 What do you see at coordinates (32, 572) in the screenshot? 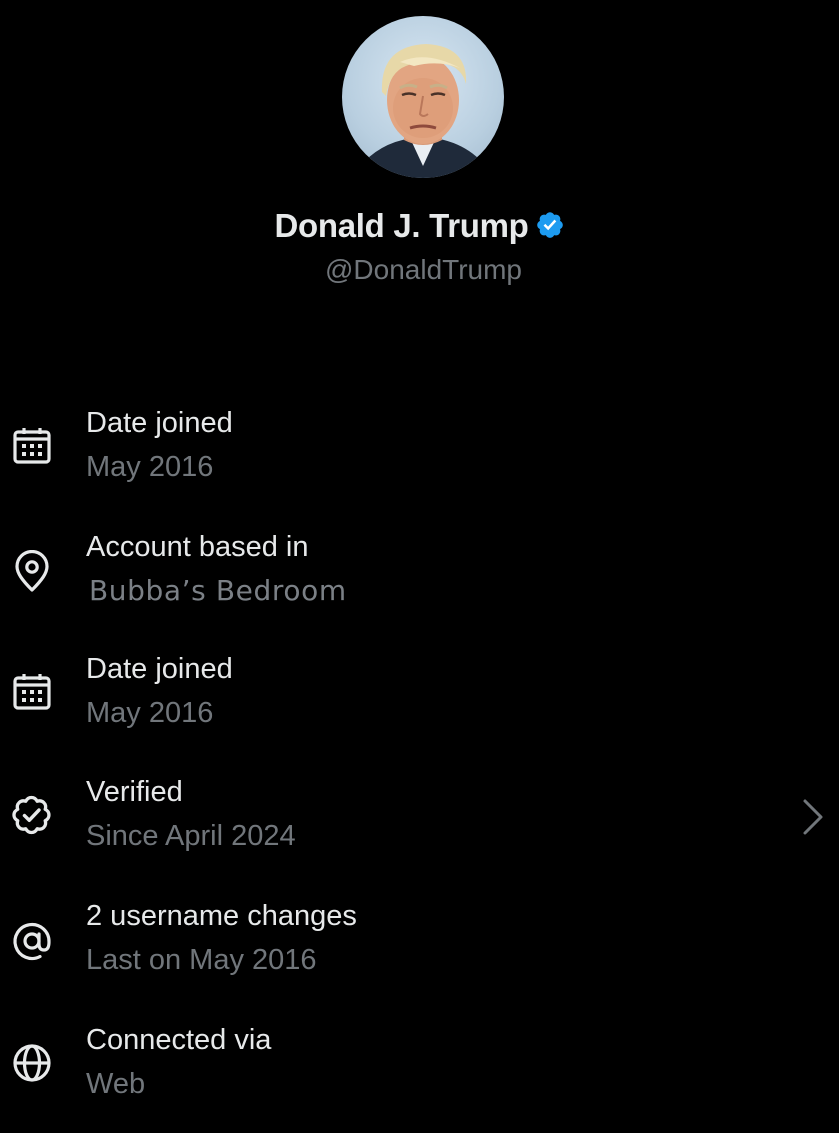
I see `location-pin-icon` at bounding box center [32, 572].